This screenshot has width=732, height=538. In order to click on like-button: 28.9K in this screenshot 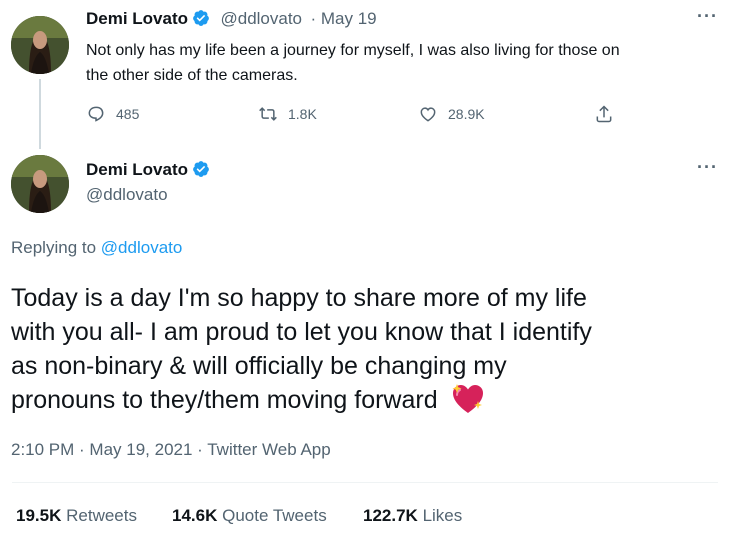, I will do `click(451, 114)`.